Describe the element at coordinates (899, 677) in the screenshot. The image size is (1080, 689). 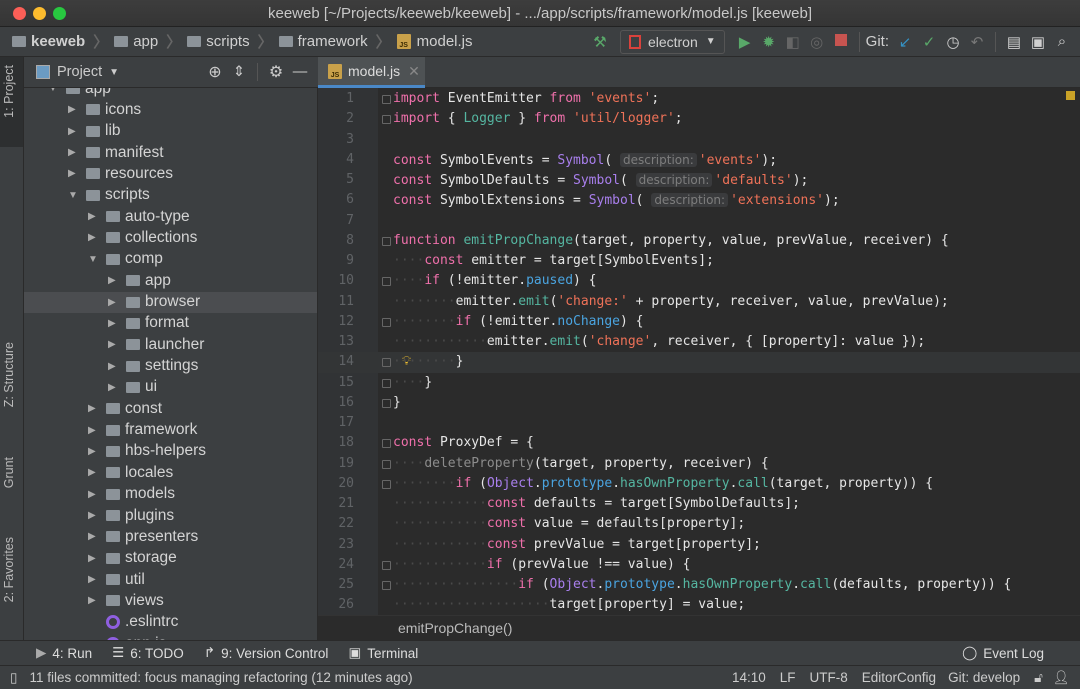
I see `editorconfig-status: EditorConfig` at that location.